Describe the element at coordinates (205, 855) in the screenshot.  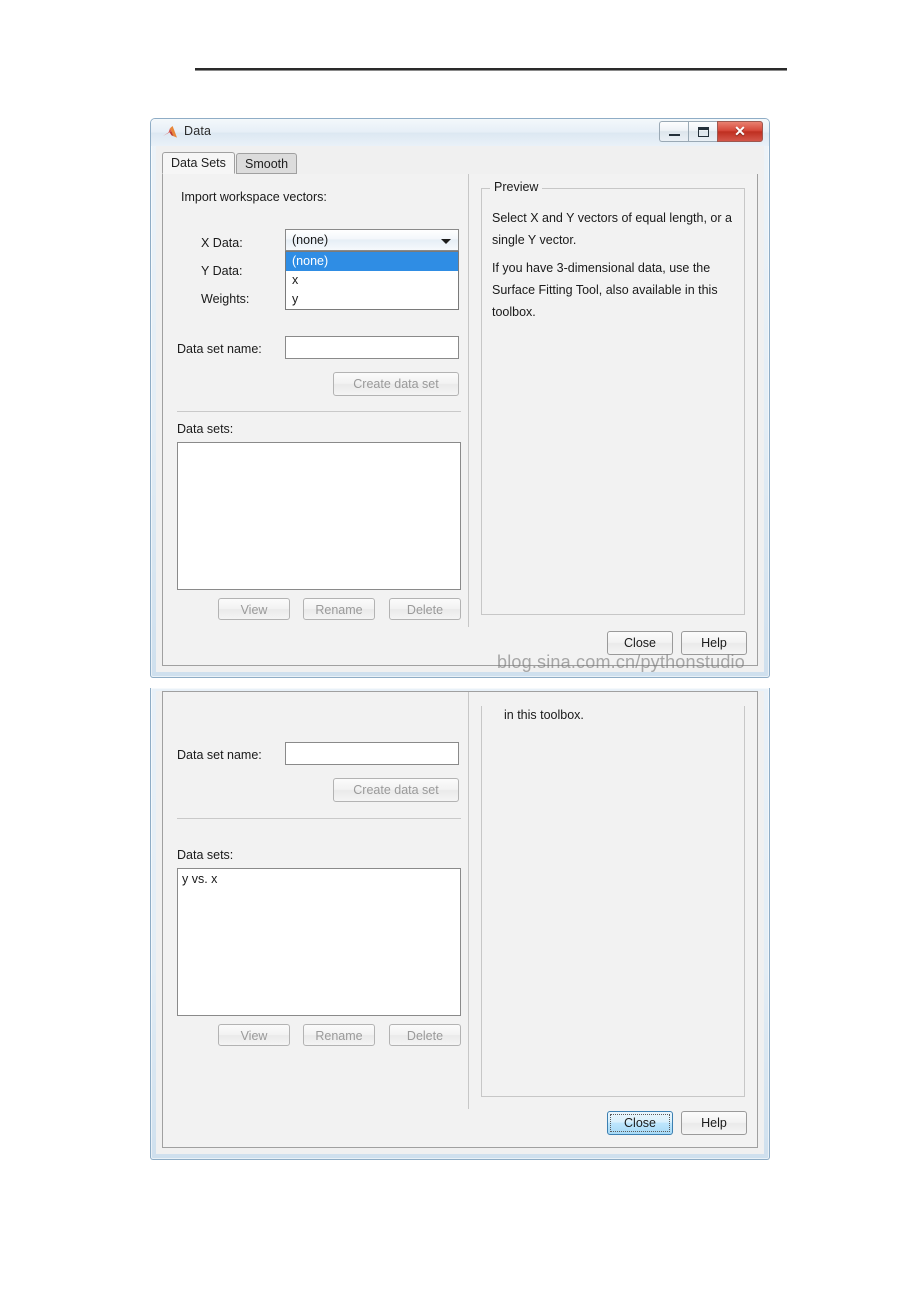
I see `data-sets-label-2: Data sets:` at that location.